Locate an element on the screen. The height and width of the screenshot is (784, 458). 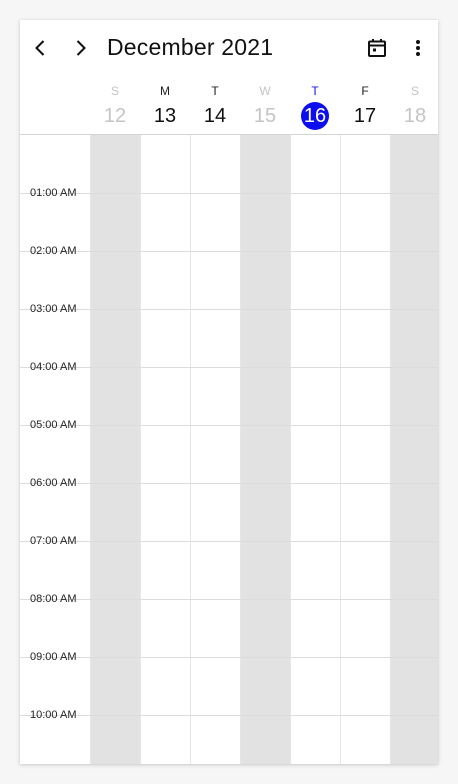
day-header-18: S 18 is located at coordinates (414, 105).